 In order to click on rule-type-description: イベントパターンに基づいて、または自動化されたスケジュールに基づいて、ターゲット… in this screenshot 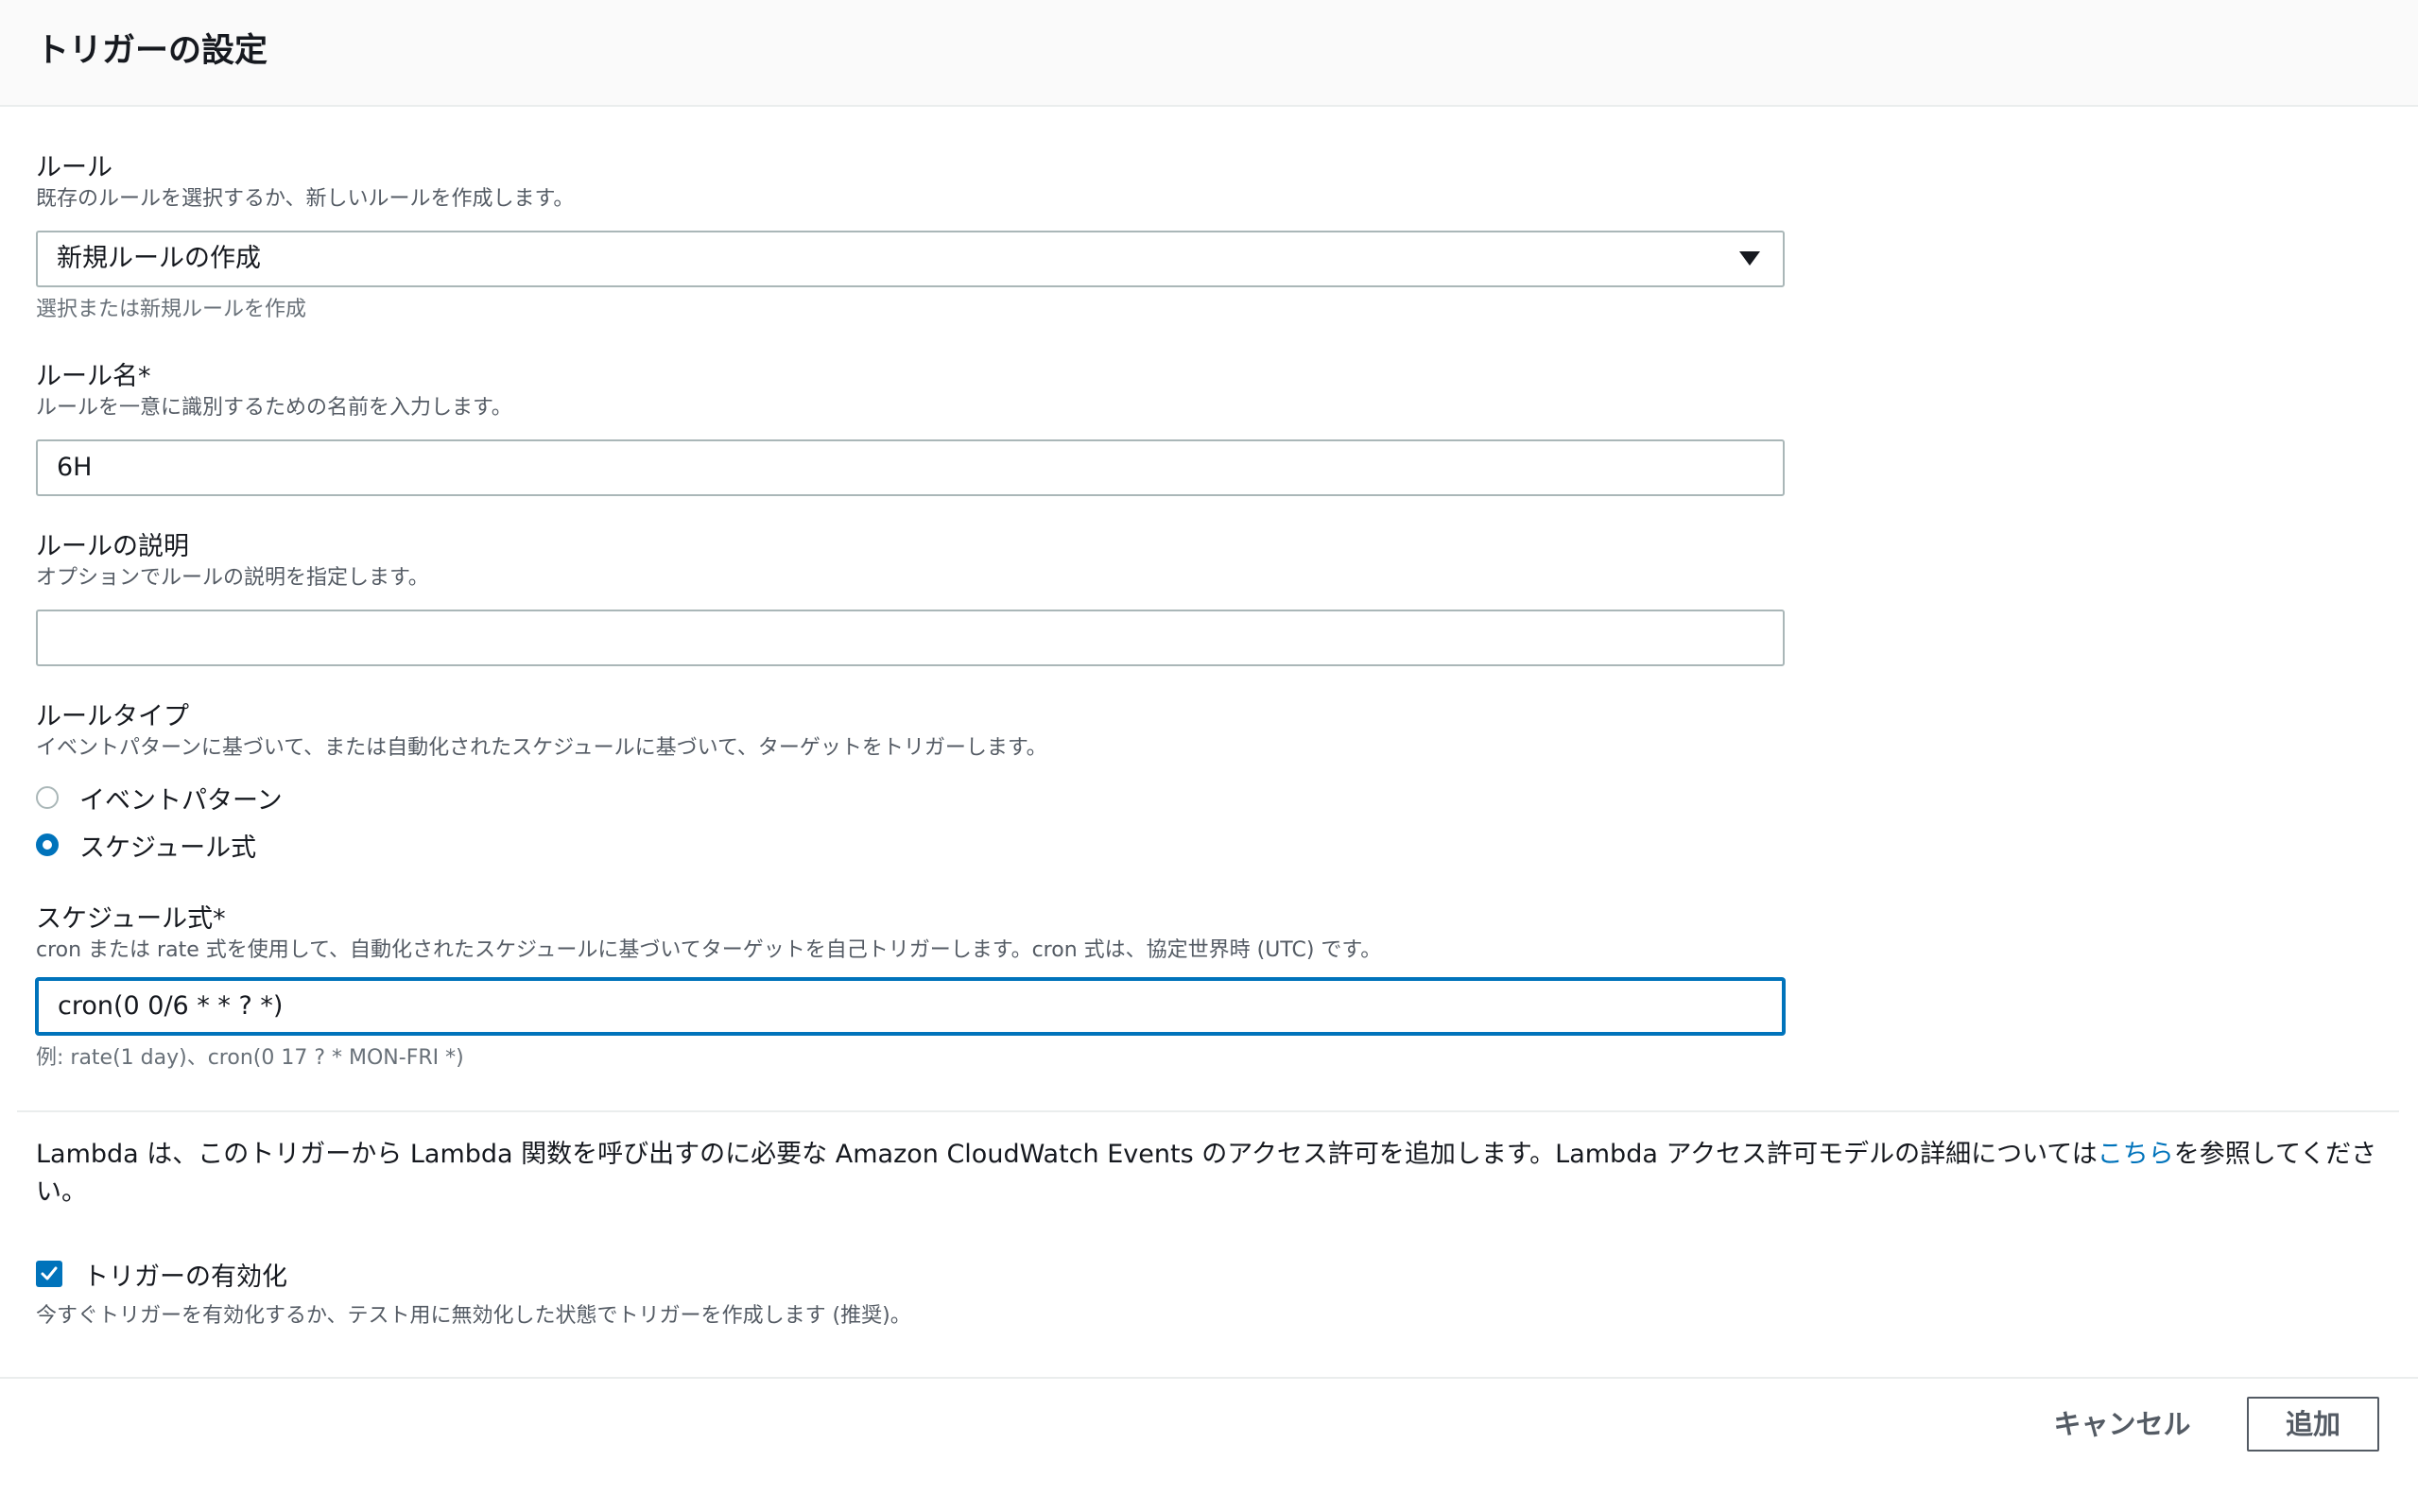, I will do `click(541, 748)`.